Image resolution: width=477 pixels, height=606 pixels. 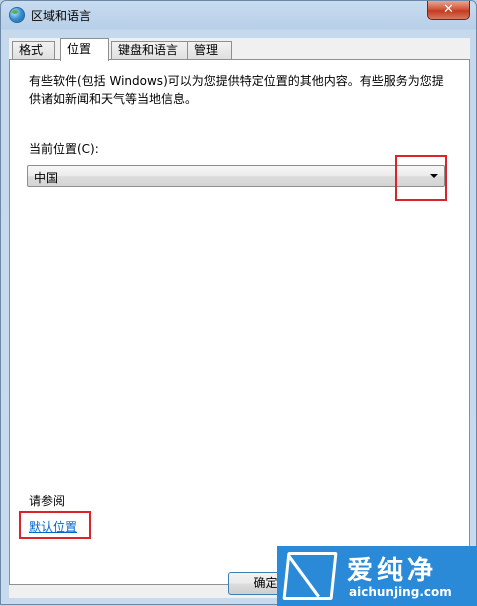 What do you see at coordinates (238, 15) in the screenshot?
I see `title-bar: 区域和语言 ✕` at bounding box center [238, 15].